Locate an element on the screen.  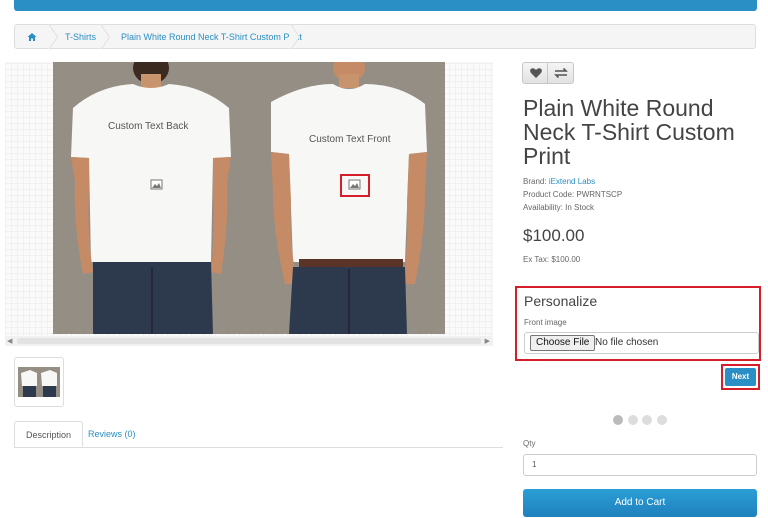
ex-tax-value: $100.00 is located at coordinates (566, 259).